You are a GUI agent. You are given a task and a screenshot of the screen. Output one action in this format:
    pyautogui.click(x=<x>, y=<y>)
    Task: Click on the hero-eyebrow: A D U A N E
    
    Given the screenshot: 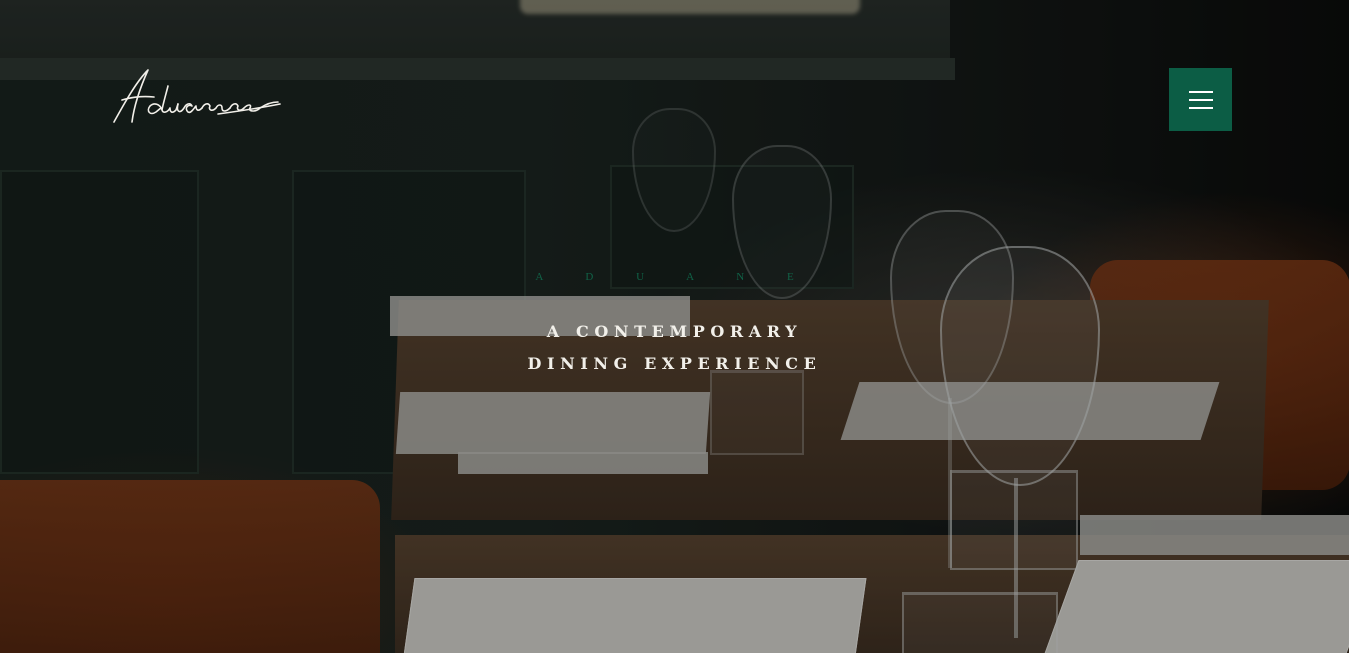 What is the action you would take?
    pyautogui.click(x=674, y=277)
    